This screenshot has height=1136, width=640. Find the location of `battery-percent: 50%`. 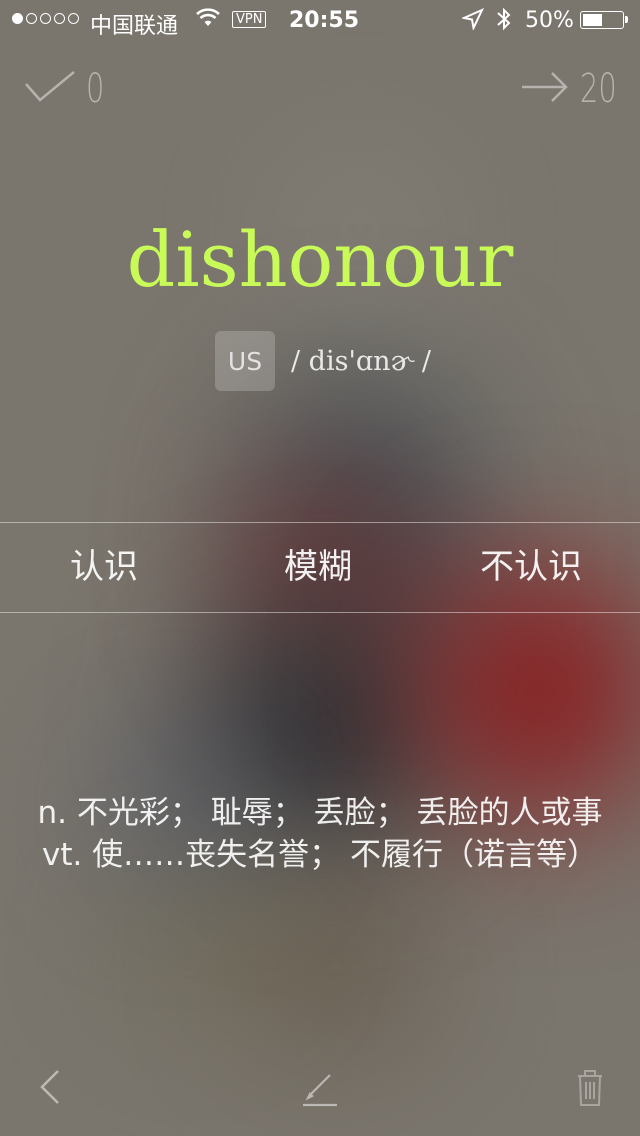

battery-percent: 50% is located at coordinates (549, 20).